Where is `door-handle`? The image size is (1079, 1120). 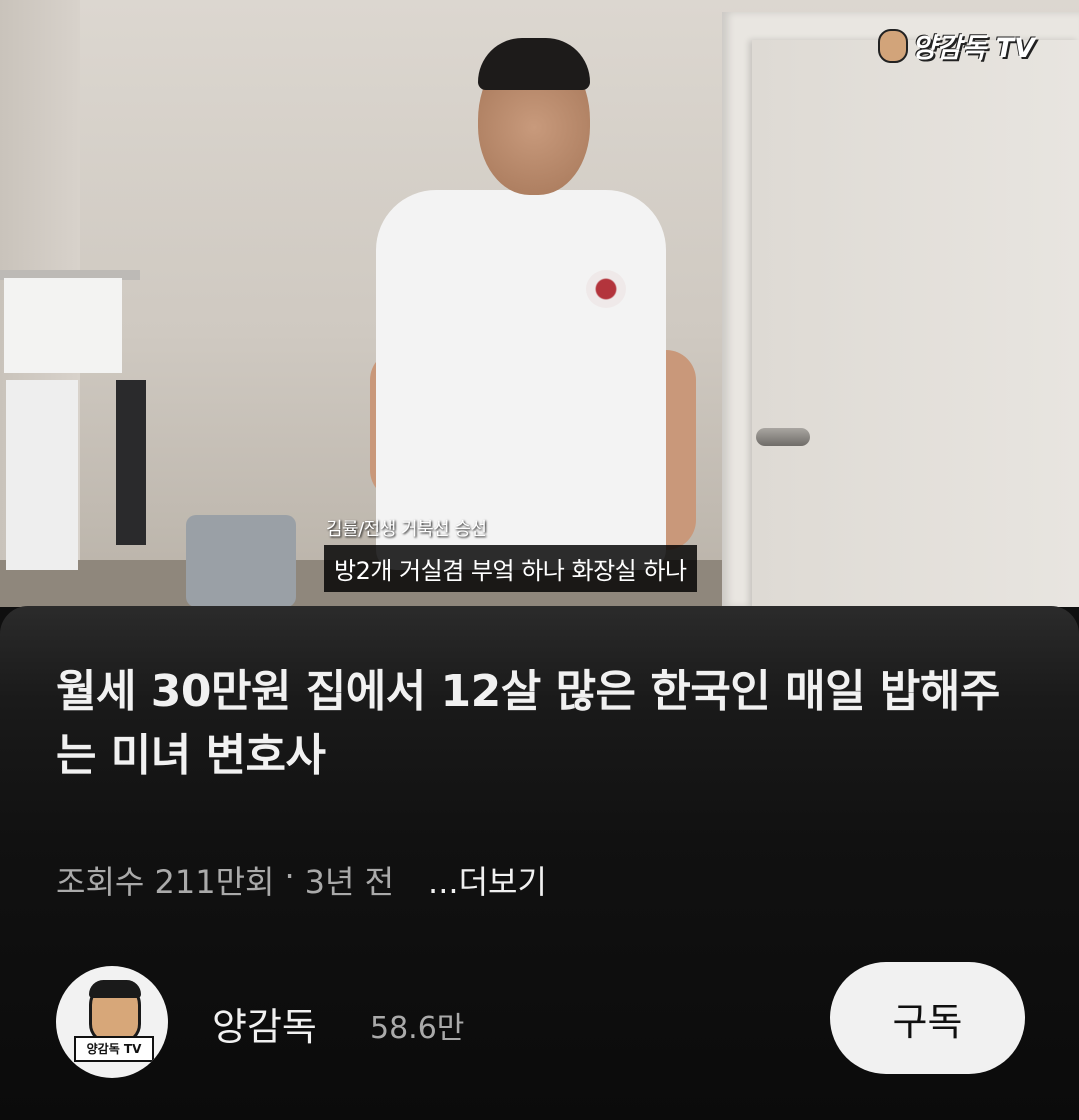
door-handle is located at coordinates (783, 437).